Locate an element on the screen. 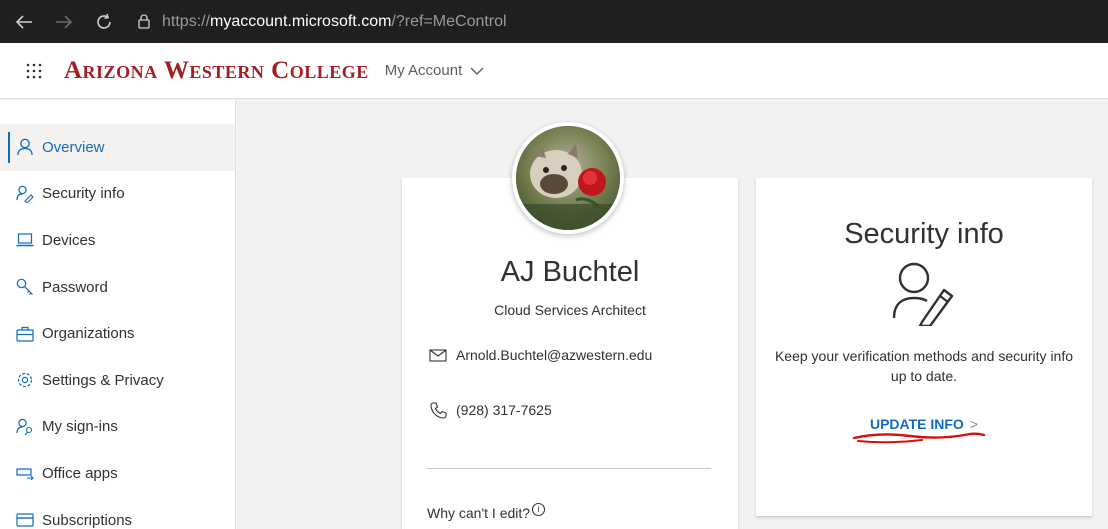 Image resolution: width=1108 pixels, height=529 pixels. chevron-down-icon is located at coordinates (477, 70).